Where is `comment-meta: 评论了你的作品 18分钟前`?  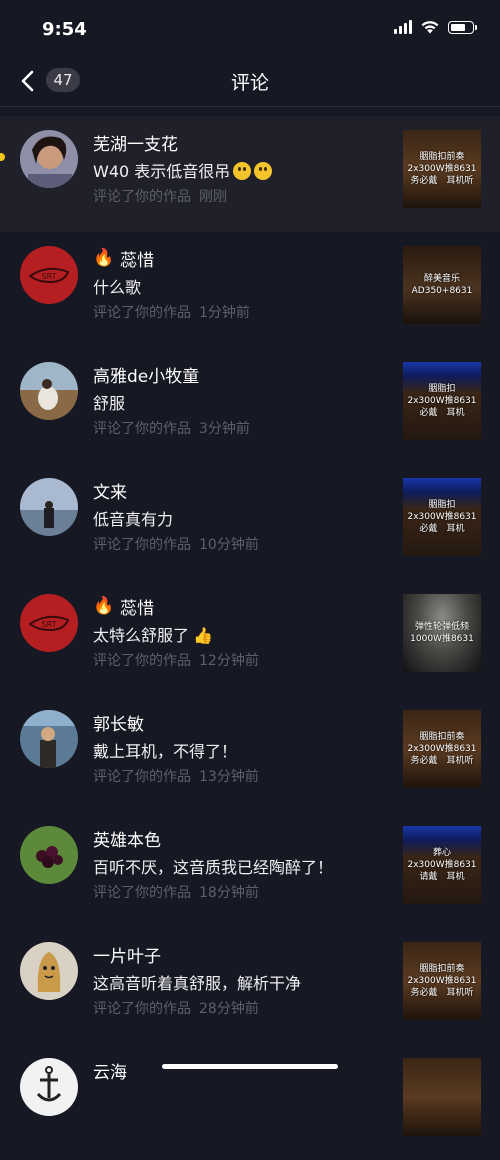
comment-meta: 评论了你的作品 18分钟前 is located at coordinates (176, 893).